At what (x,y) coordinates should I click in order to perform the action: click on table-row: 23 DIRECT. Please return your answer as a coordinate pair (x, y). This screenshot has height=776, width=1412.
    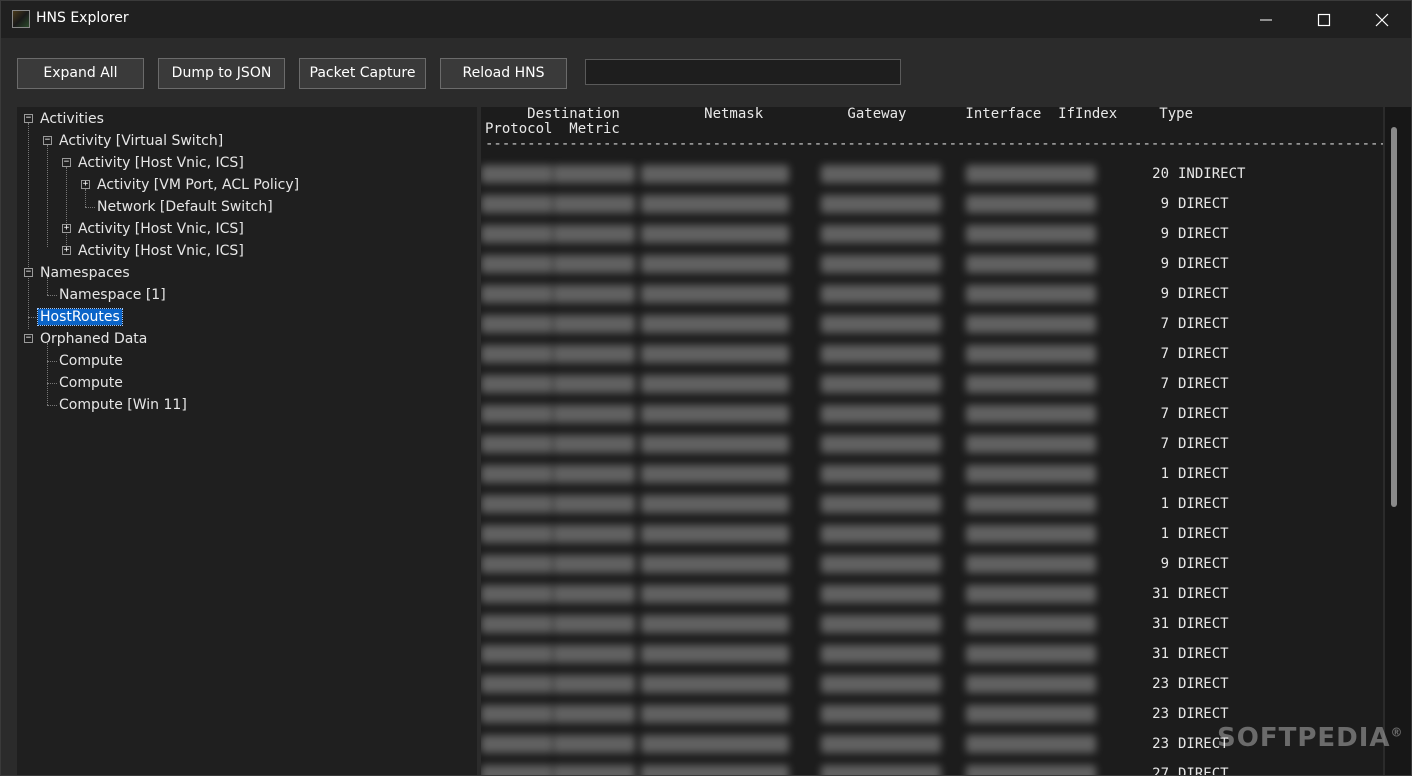
    Looking at the image, I should click on (931, 684).